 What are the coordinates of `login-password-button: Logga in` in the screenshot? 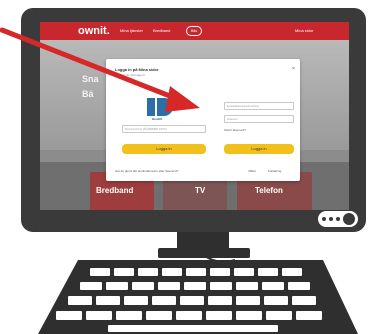 It's located at (259, 149).